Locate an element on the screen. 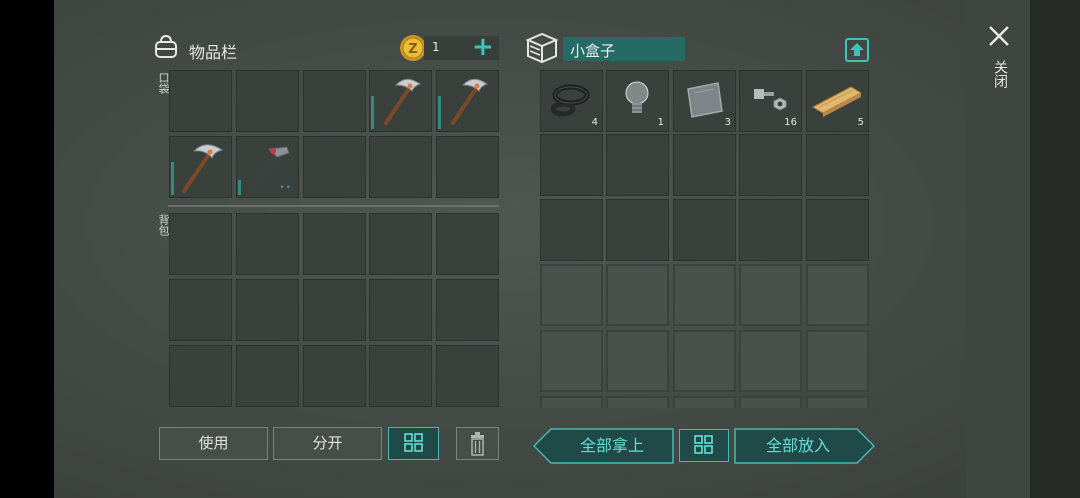  item-count: 3 is located at coordinates (727, 122).